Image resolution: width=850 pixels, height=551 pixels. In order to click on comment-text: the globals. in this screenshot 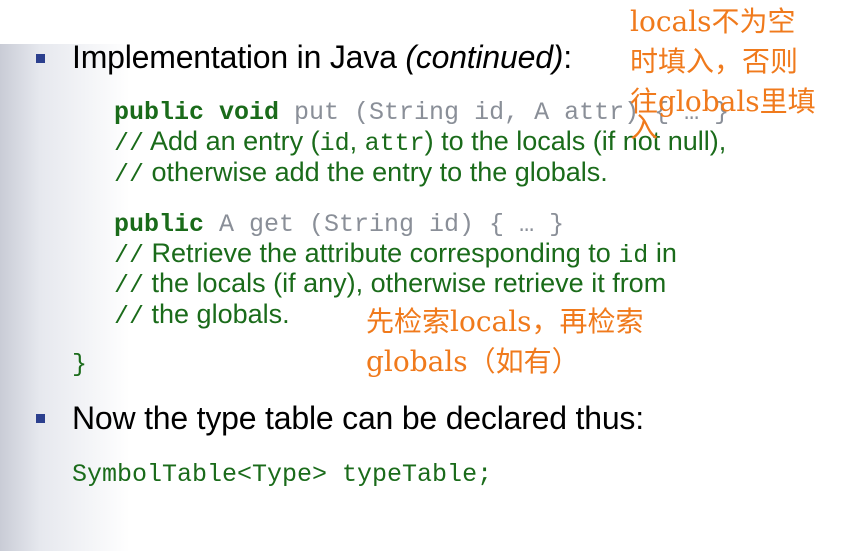, I will do `click(217, 314)`.